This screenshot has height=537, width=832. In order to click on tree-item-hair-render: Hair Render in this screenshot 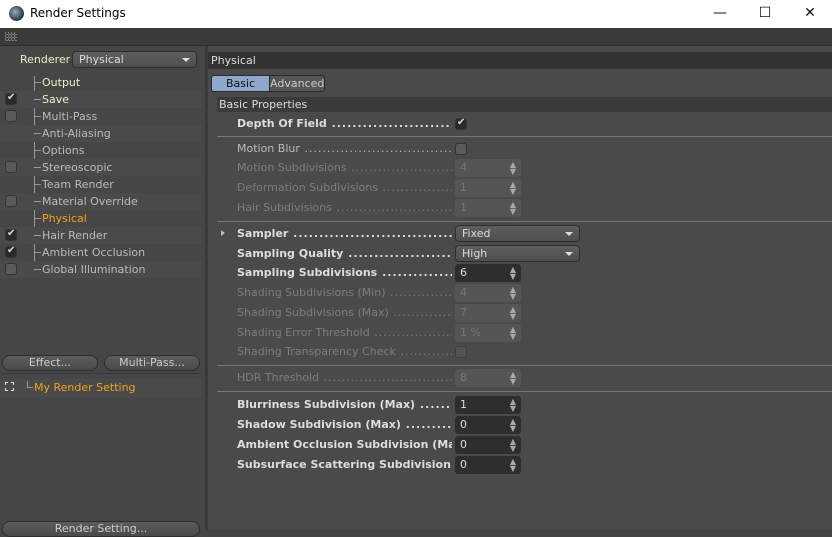, I will do `click(101, 235)`.